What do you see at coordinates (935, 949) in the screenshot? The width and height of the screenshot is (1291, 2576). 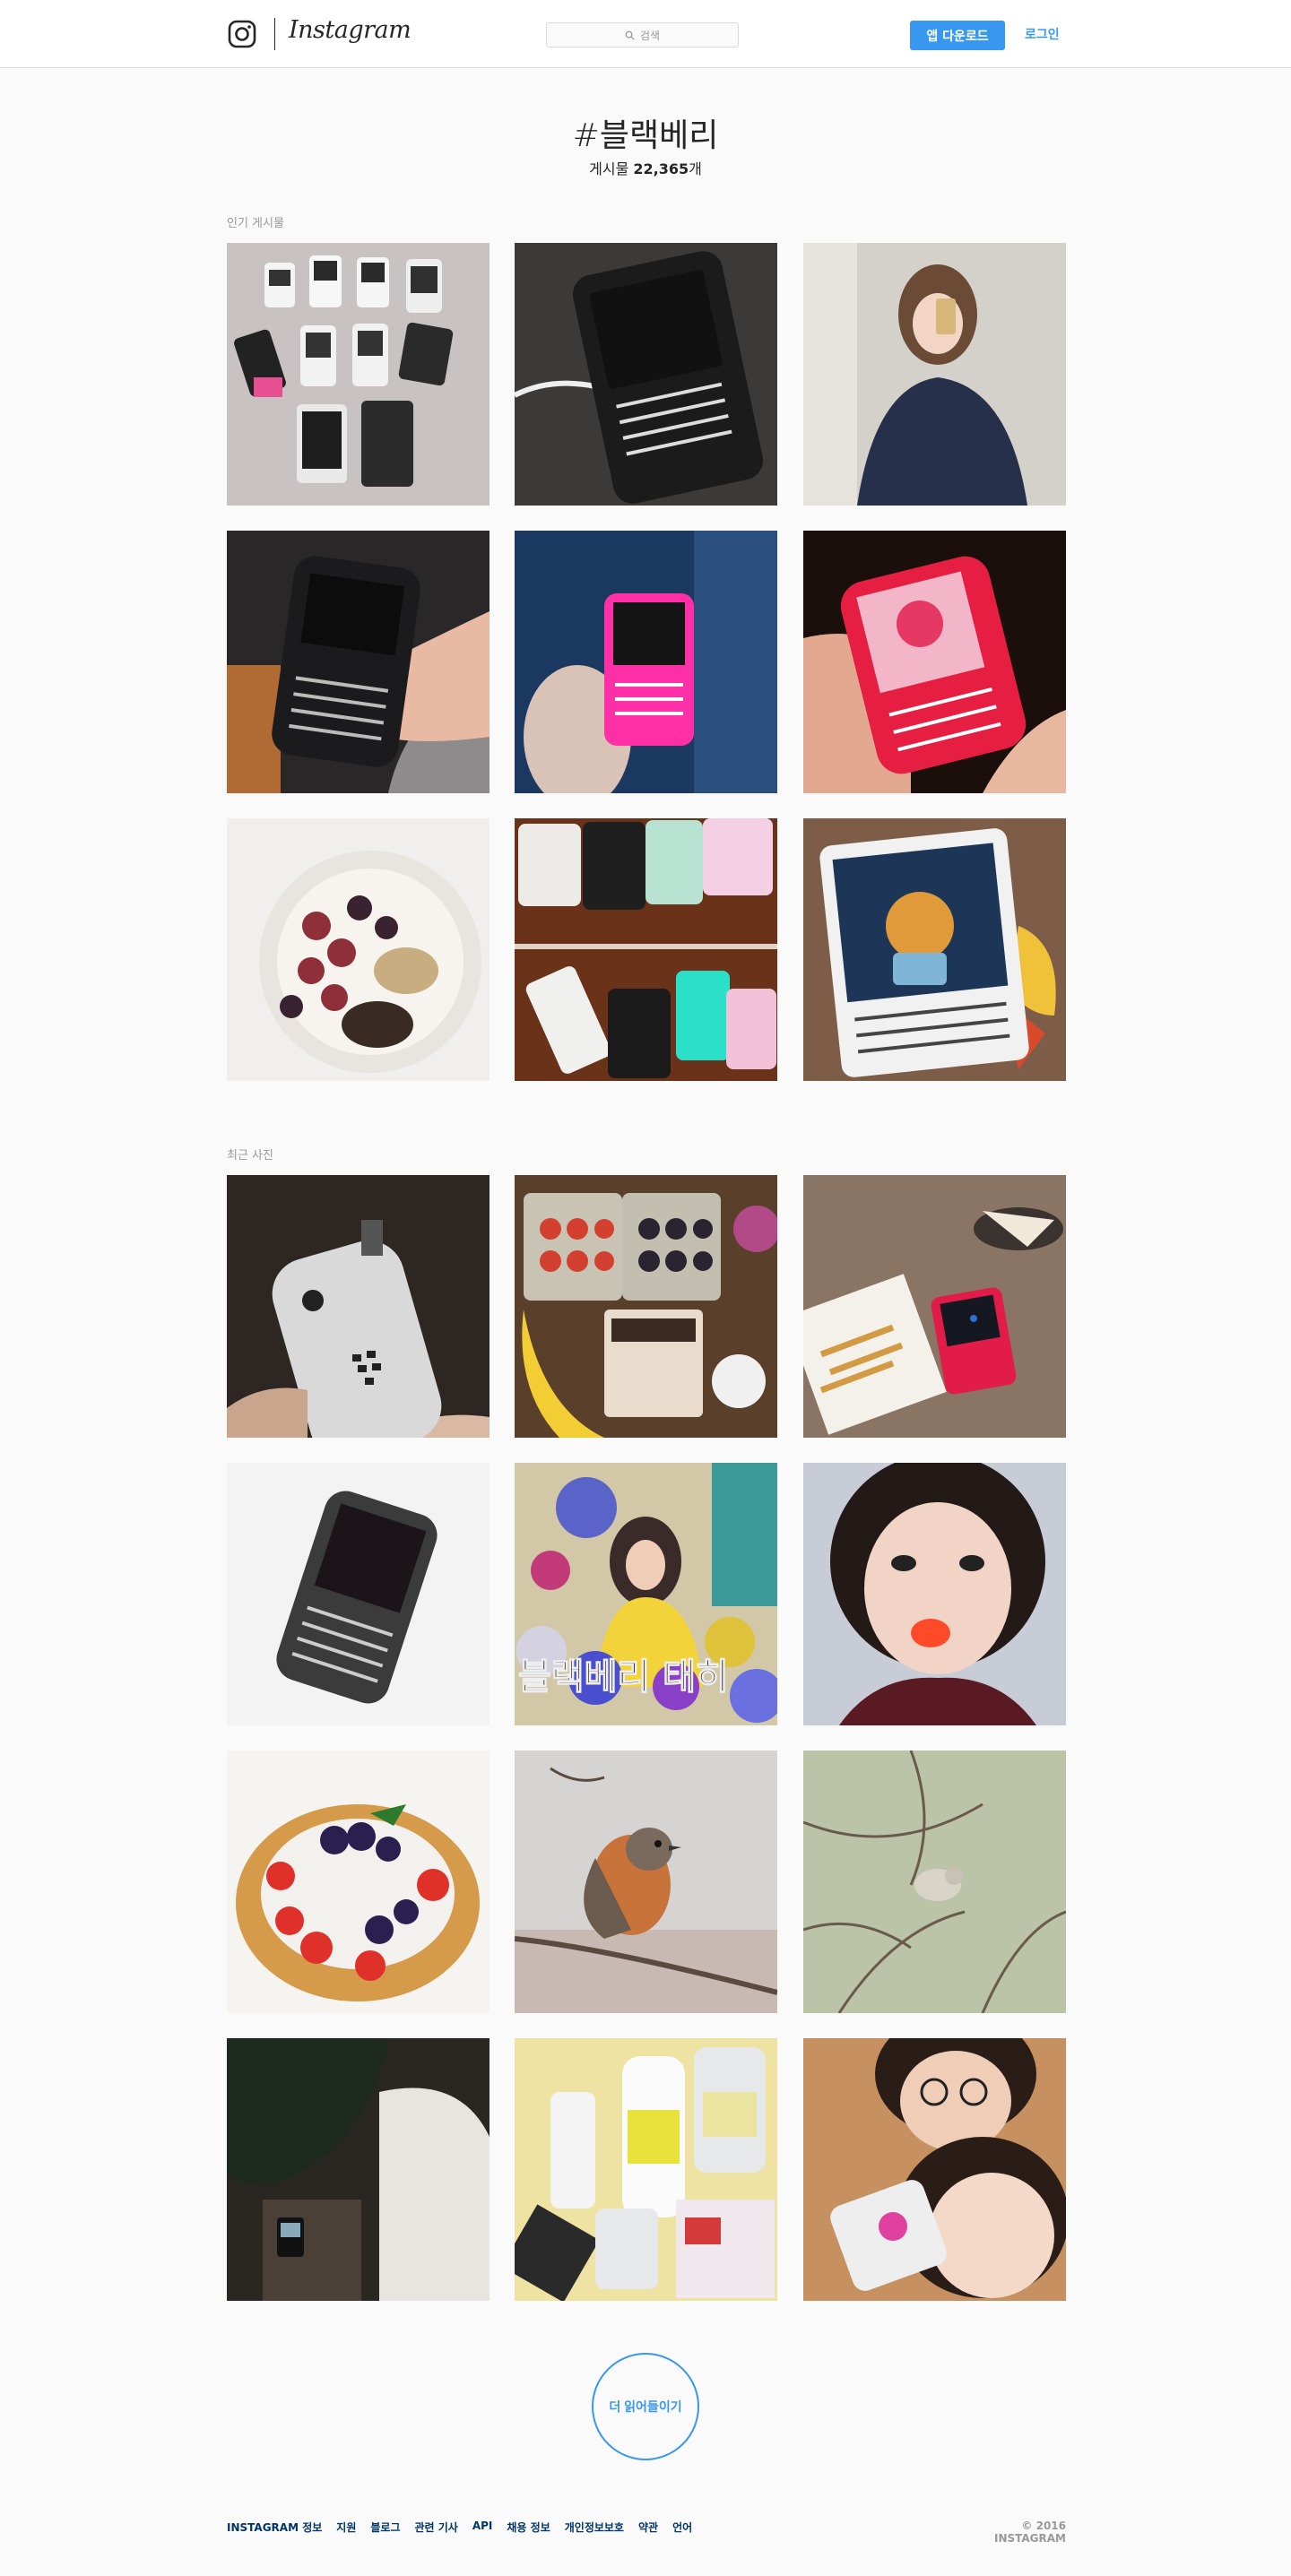 I see `post-tile-blackberry-passport-character` at bounding box center [935, 949].